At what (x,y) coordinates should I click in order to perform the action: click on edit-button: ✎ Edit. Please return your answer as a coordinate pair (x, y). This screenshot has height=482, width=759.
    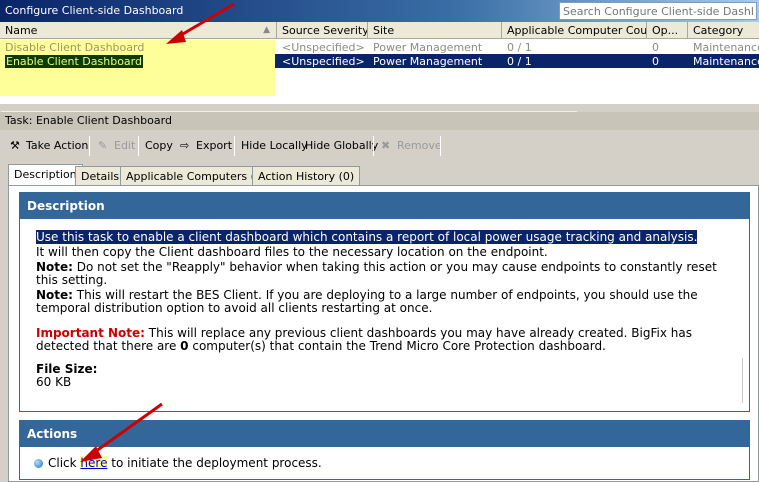
    Looking at the image, I should click on (116, 146).